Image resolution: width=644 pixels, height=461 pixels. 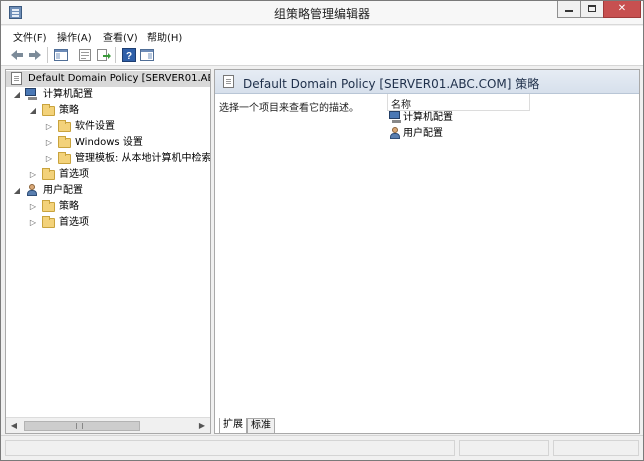 I want to click on show-hide-action-pane-icon, so click(x=147, y=55).